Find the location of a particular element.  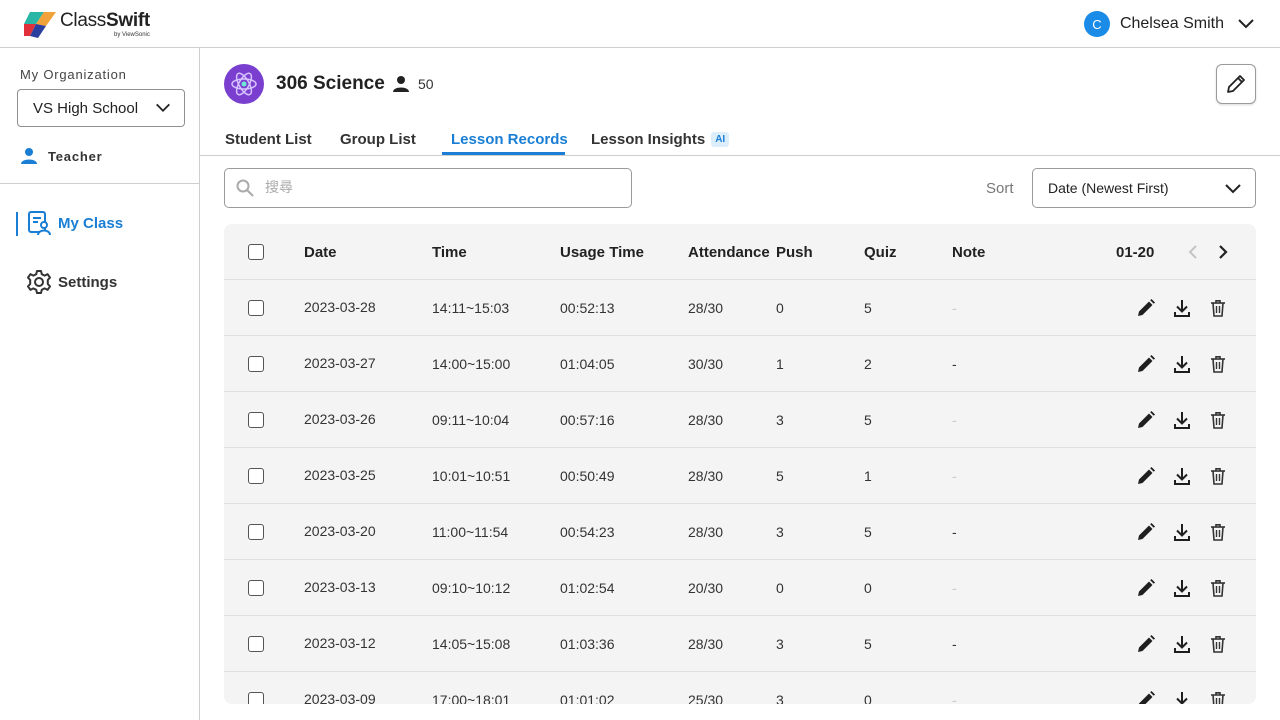

column-header-time: Time is located at coordinates (449, 252).